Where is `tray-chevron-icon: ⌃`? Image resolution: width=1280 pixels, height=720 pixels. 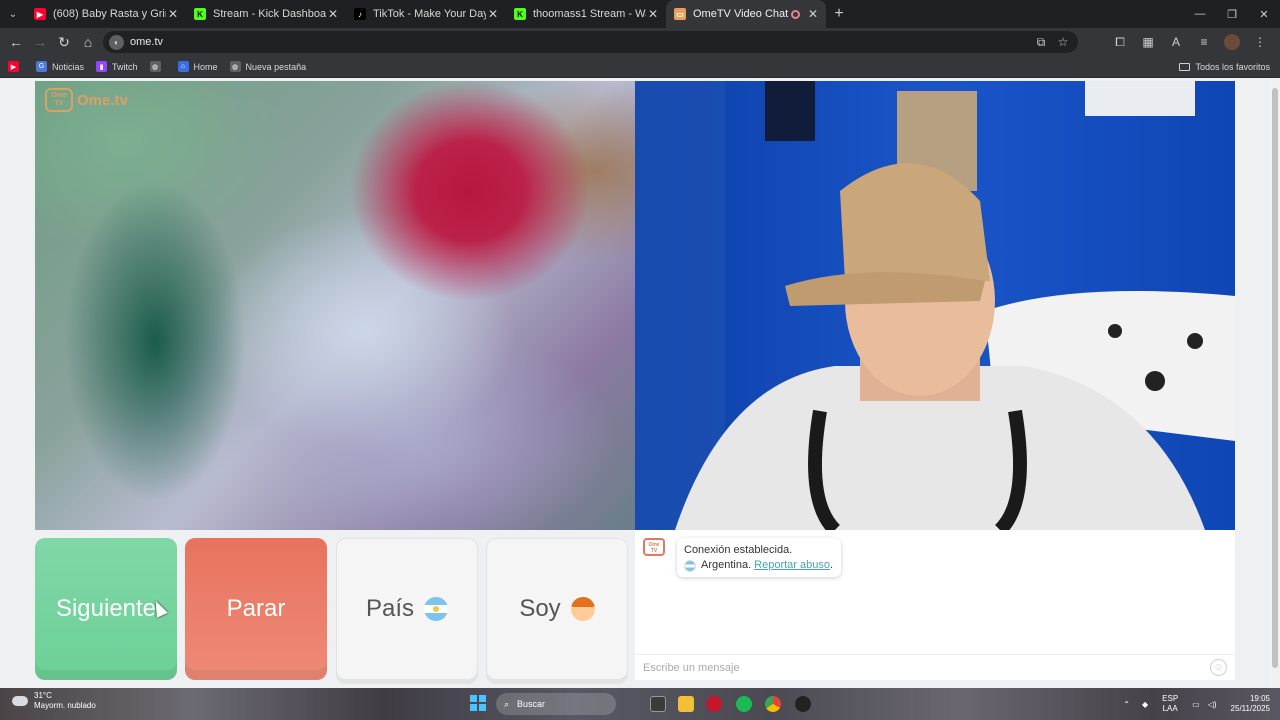
tray-chevron-icon: ⌃ is located at coordinates (1126, 704).